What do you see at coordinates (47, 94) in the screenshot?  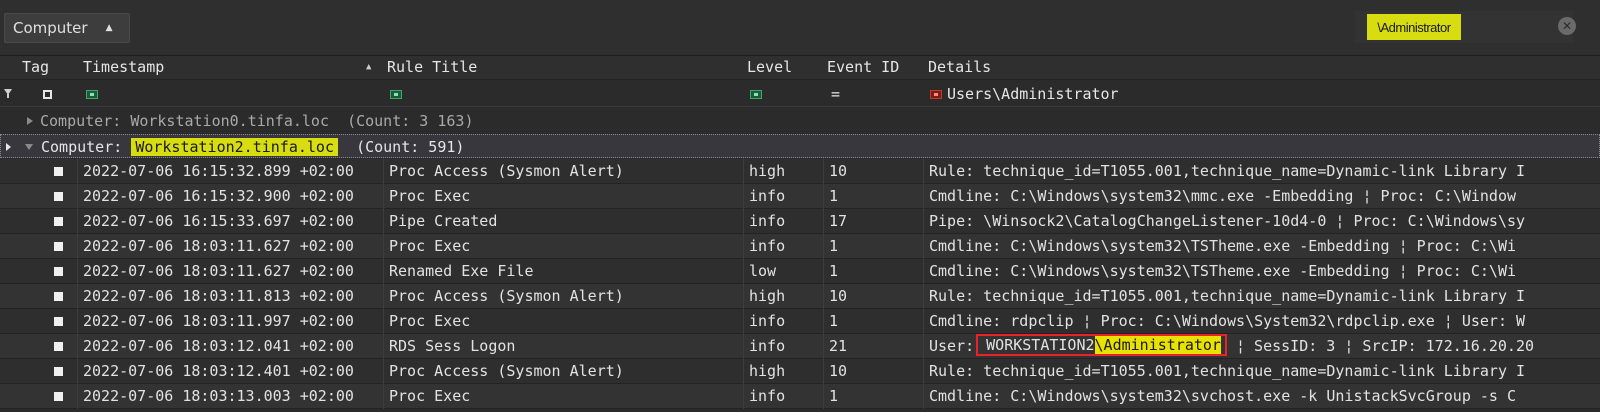 I see `tag-filter-checkbox` at bounding box center [47, 94].